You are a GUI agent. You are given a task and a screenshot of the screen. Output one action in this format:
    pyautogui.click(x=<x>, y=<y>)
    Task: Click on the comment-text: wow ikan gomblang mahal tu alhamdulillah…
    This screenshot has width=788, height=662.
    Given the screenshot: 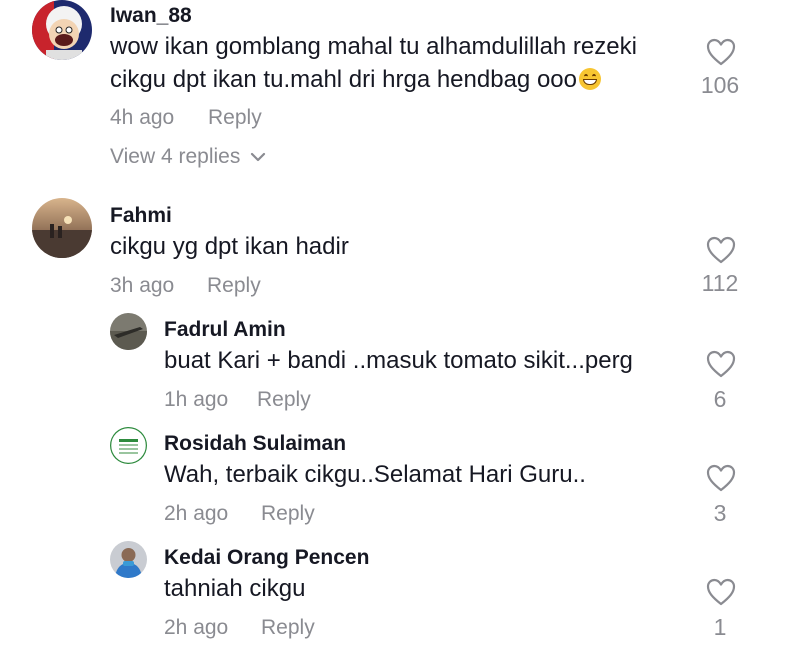 What is the action you would take?
    pyautogui.click(x=373, y=63)
    